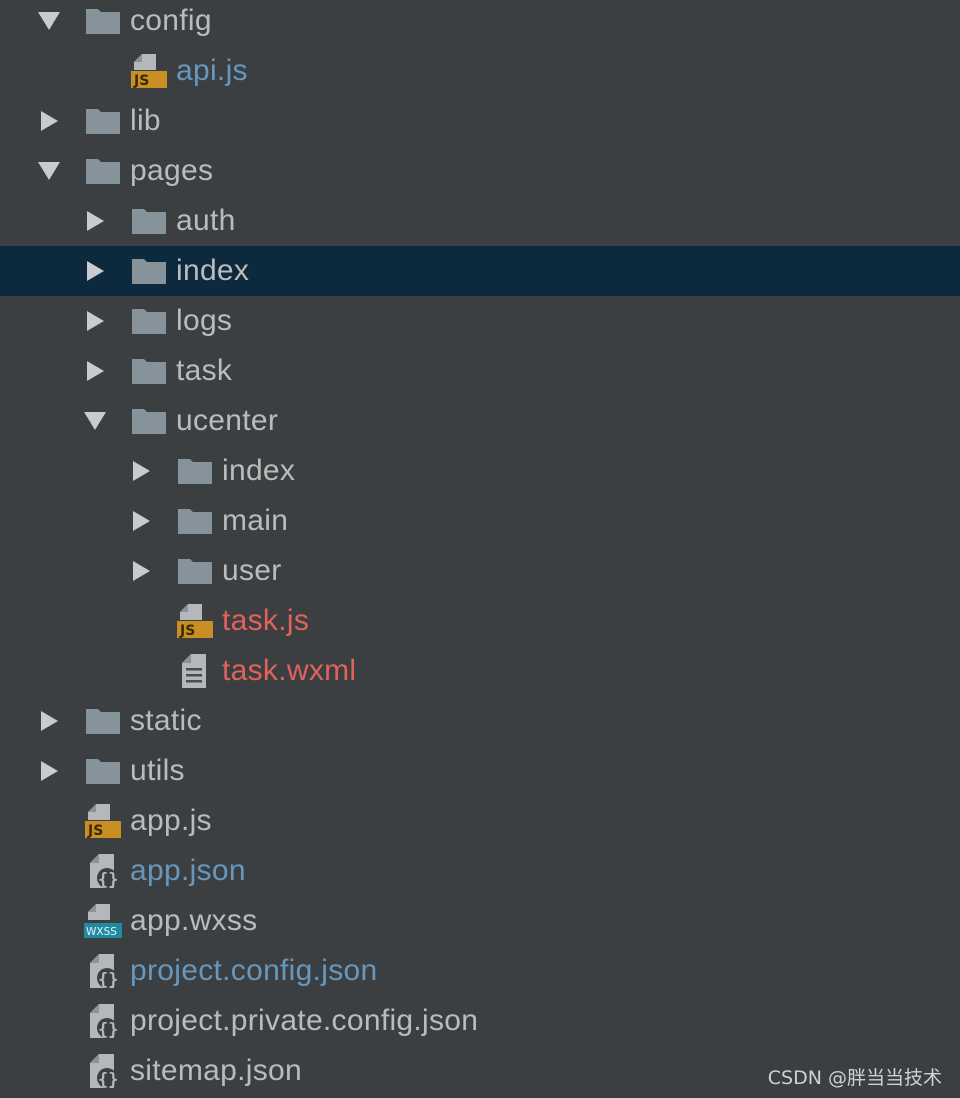 This screenshot has height=1098, width=960. What do you see at coordinates (480, 421) in the screenshot?
I see `tree-folder-ucenter: ucenter` at bounding box center [480, 421].